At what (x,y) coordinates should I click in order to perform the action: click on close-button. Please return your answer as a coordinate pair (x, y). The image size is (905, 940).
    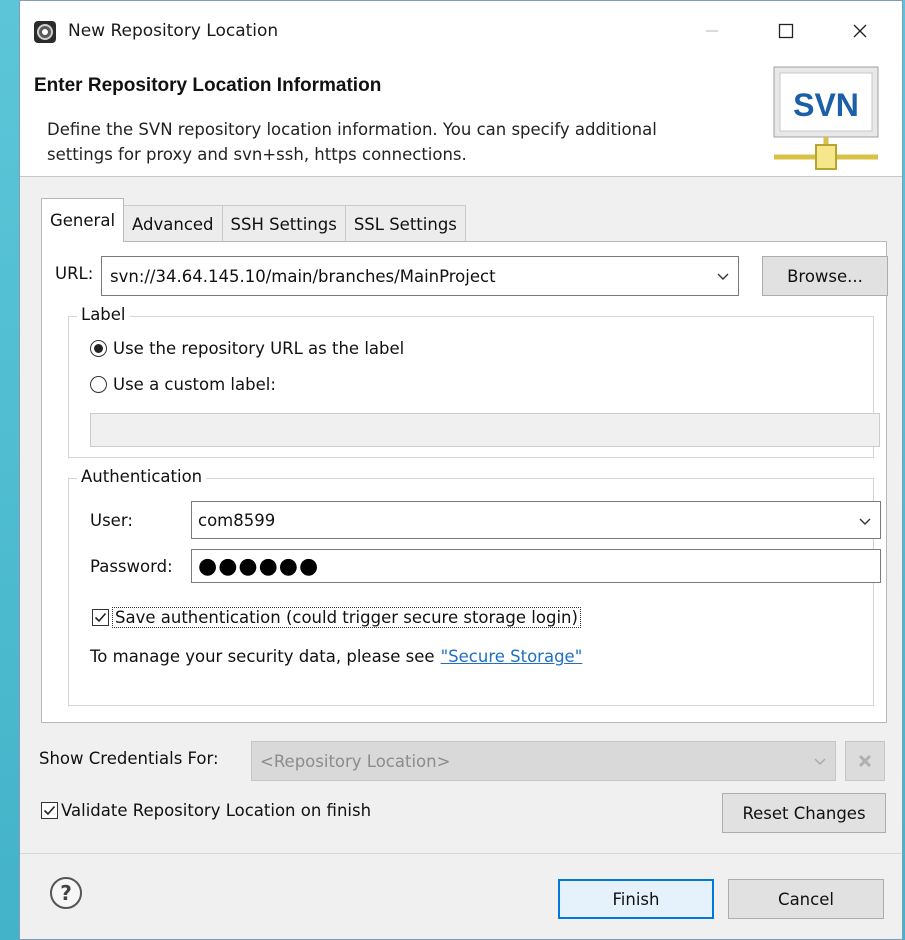
    Looking at the image, I should click on (860, 31).